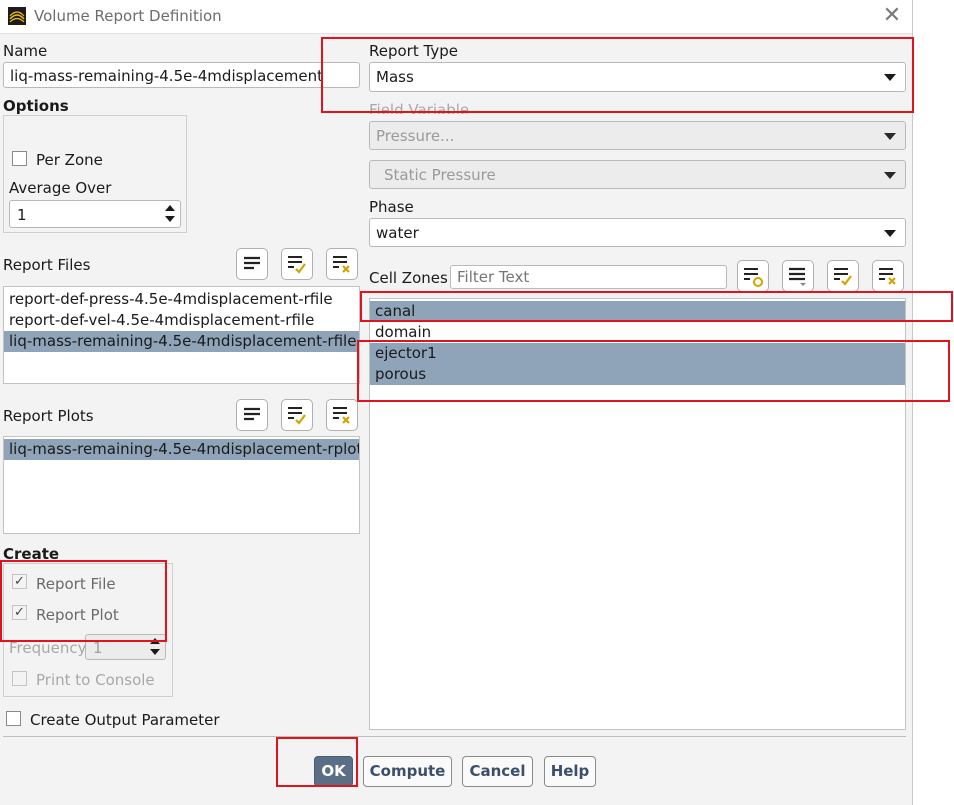  I want to click on report-files-select-checked-button, so click(297, 264).